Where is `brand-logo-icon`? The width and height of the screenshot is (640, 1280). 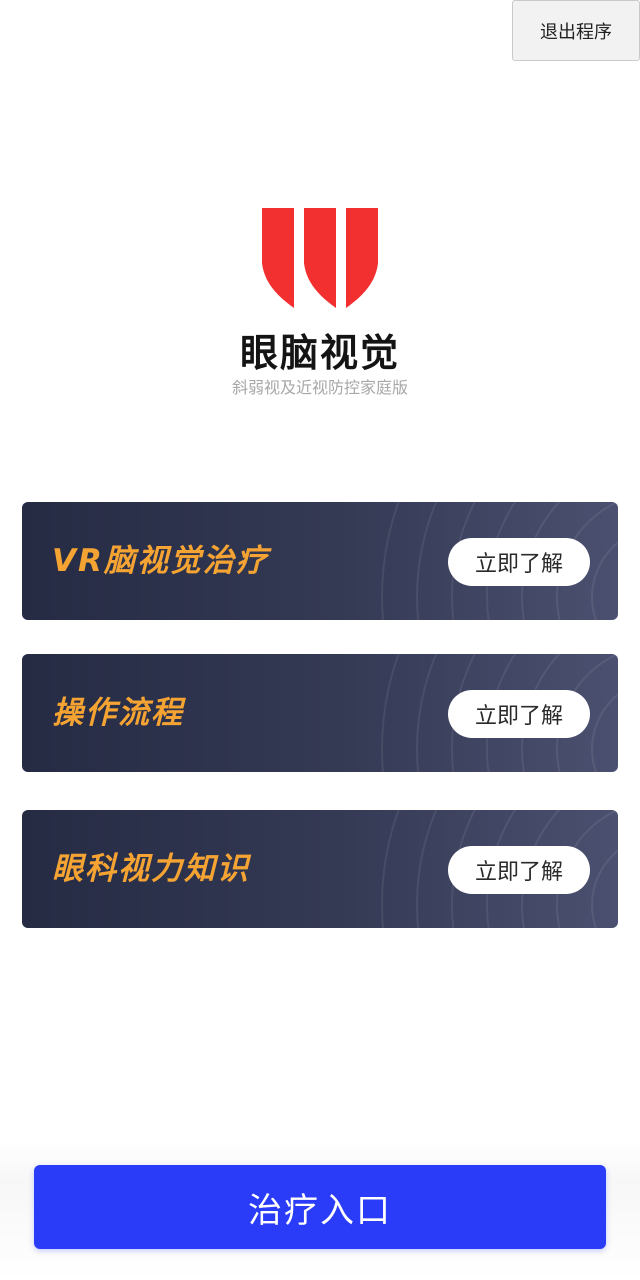 brand-logo-icon is located at coordinates (320, 258).